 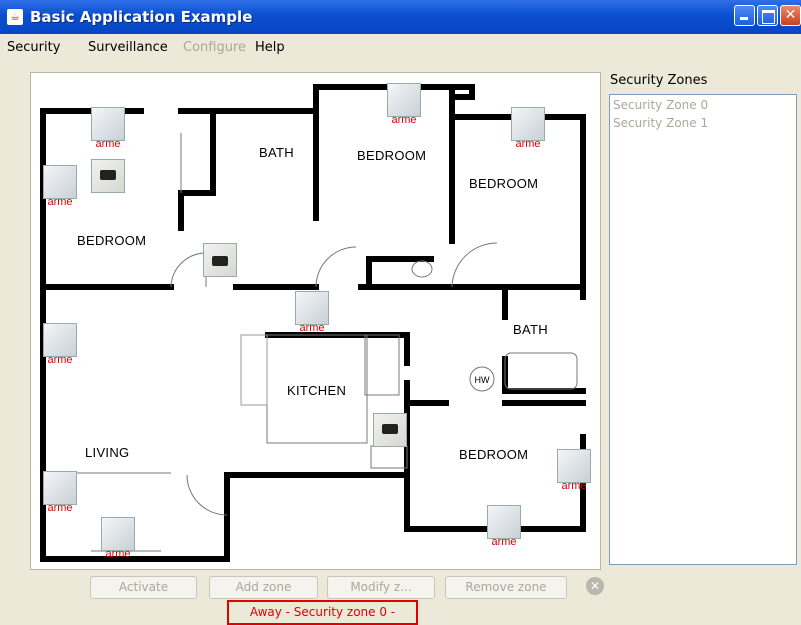 I want to click on zone-list-item: Security Zone 1, so click(x=660, y=123).